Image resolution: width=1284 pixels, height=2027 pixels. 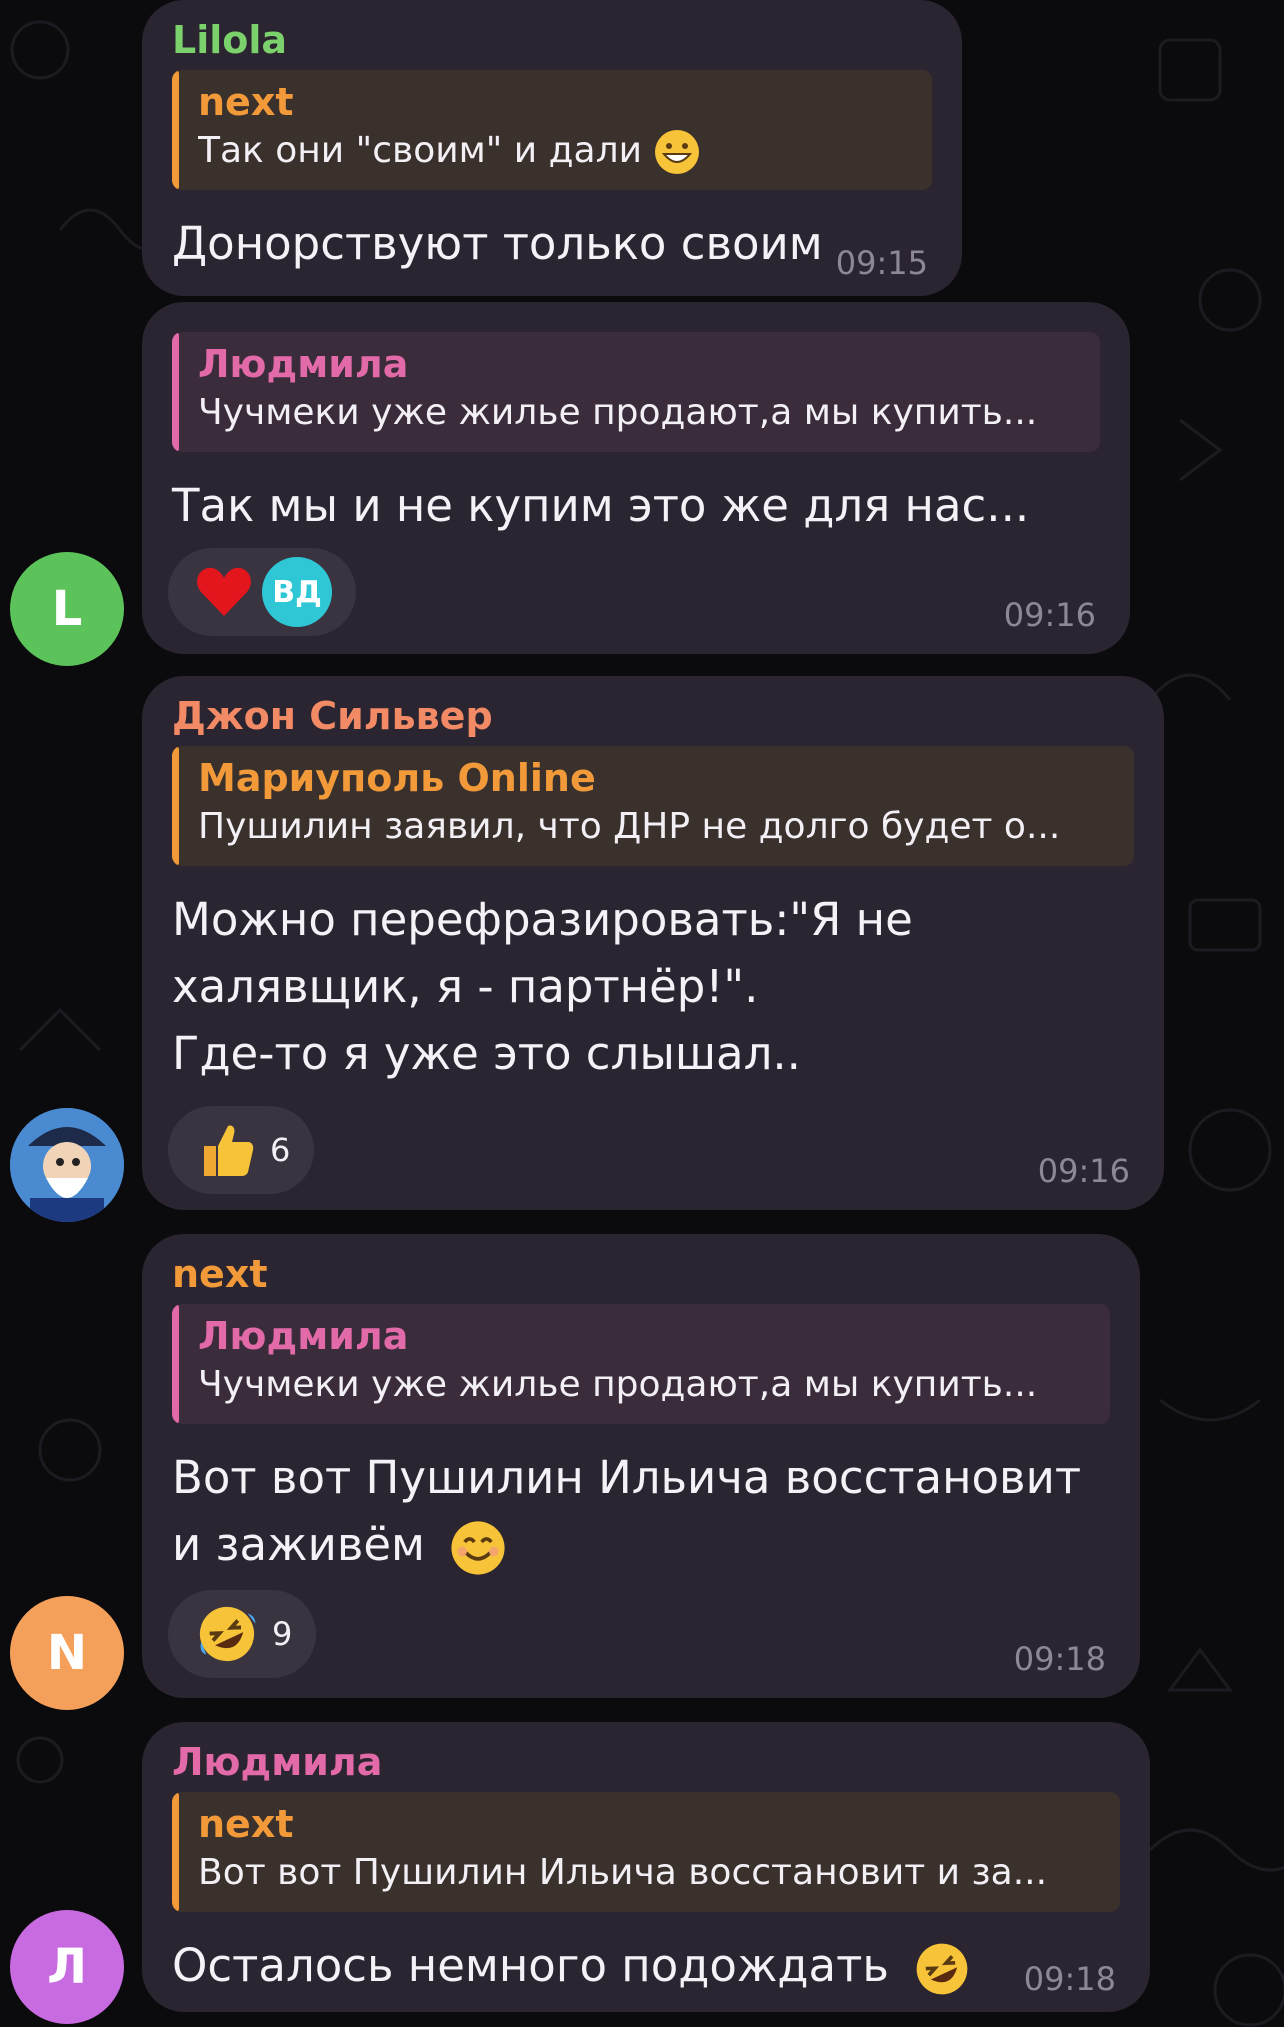 What do you see at coordinates (942, 1969) in the screenshot?
I see `rofl-emoji-icon` at bounding box center [942, 1969].